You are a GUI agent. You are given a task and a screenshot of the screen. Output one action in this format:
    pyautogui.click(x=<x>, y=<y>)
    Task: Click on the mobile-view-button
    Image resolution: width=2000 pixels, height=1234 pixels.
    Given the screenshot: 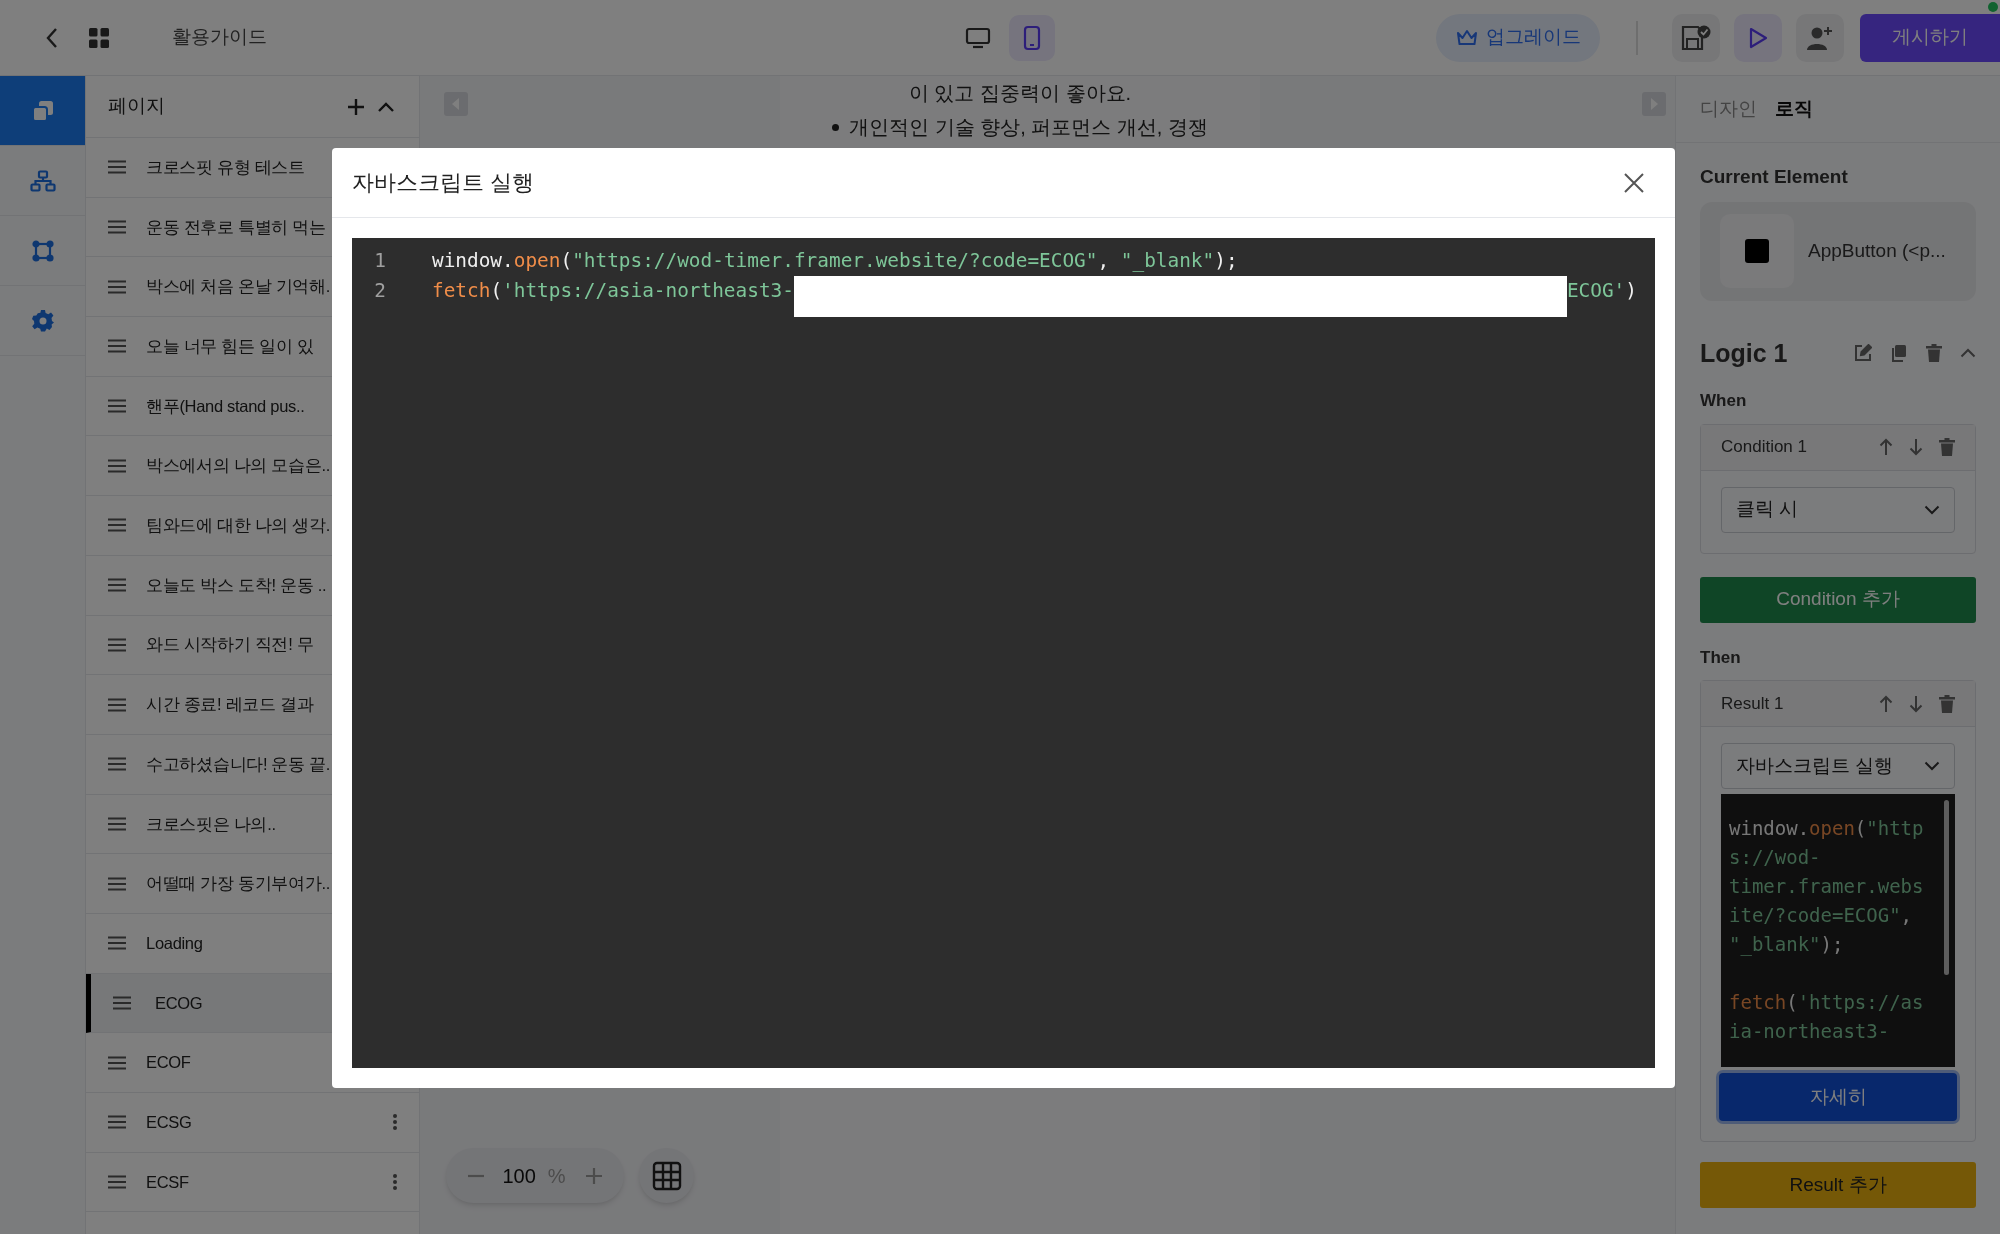 What is the action you would take?
    pyautogui.click(x=1032, y=37)
    